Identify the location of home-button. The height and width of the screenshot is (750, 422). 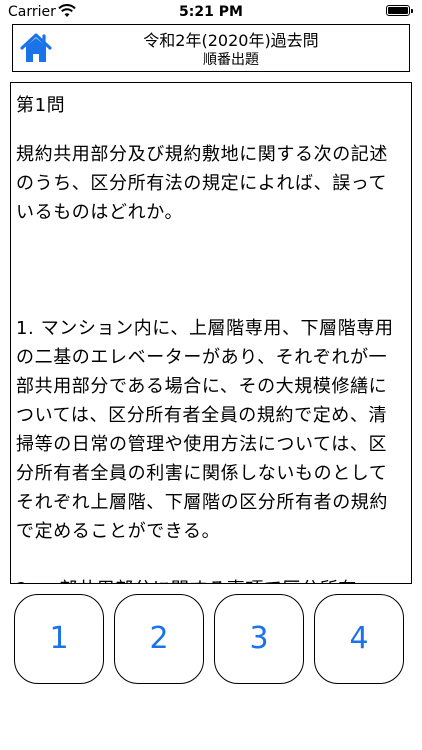
(36, 48).